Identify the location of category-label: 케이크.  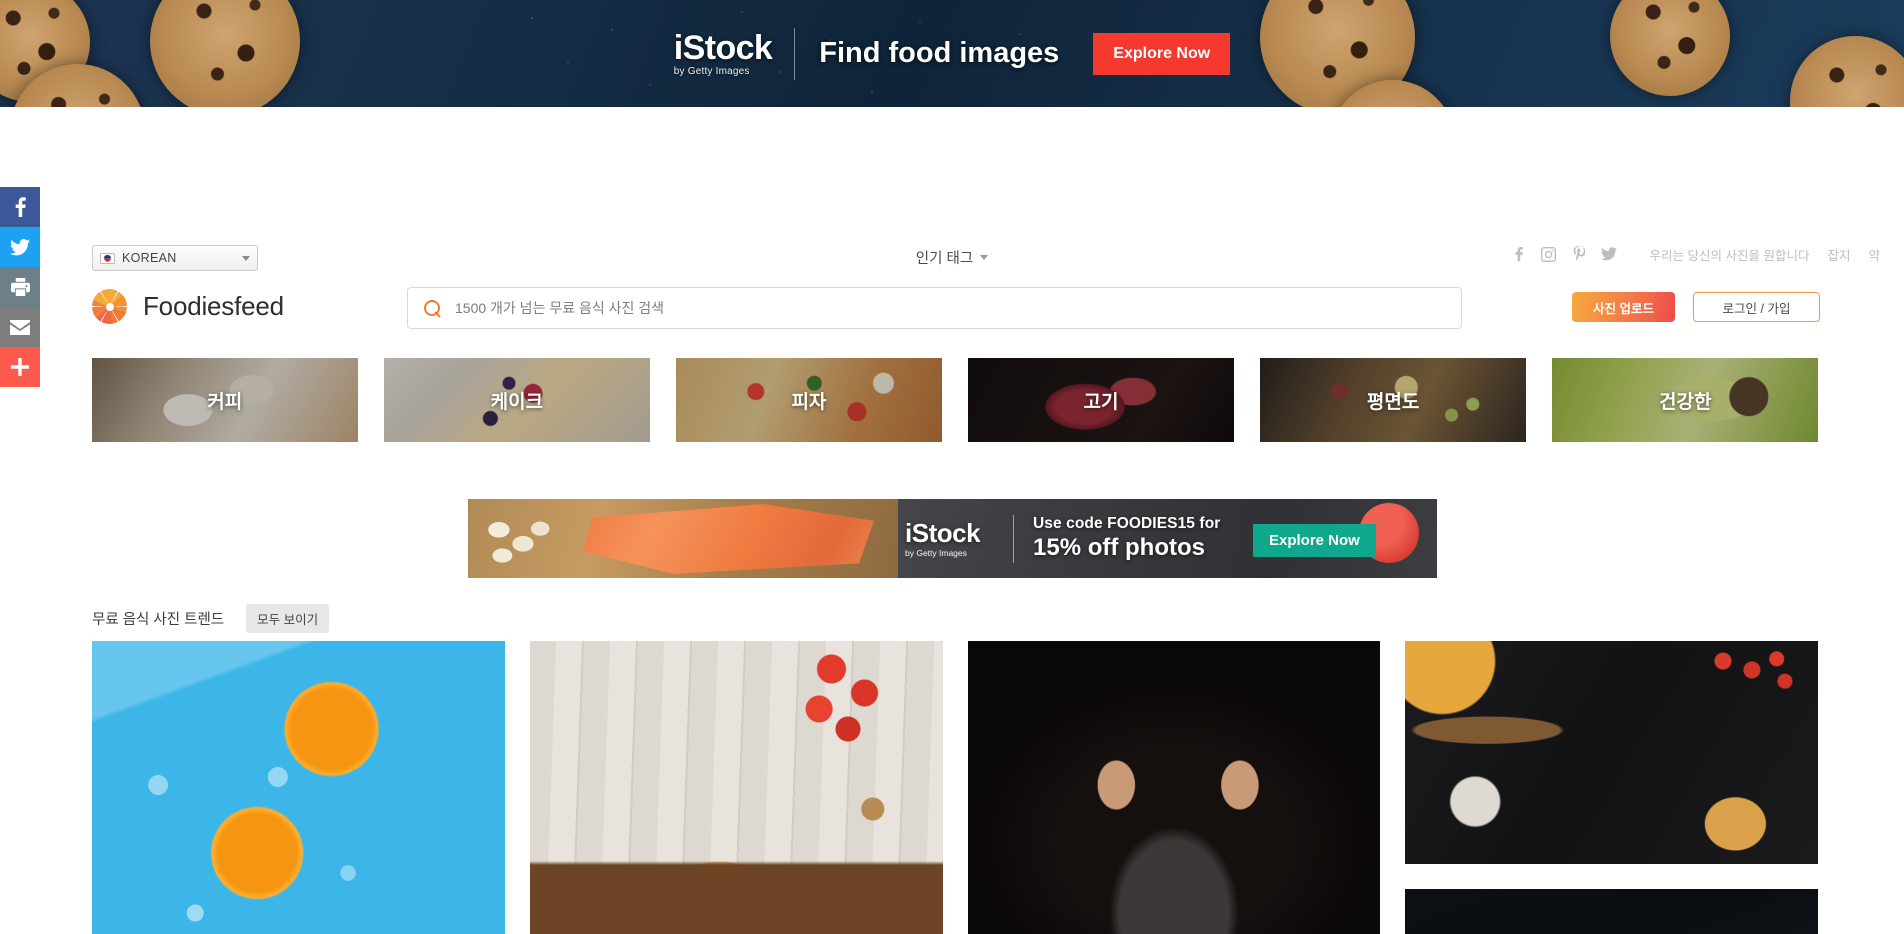
(517, 402).